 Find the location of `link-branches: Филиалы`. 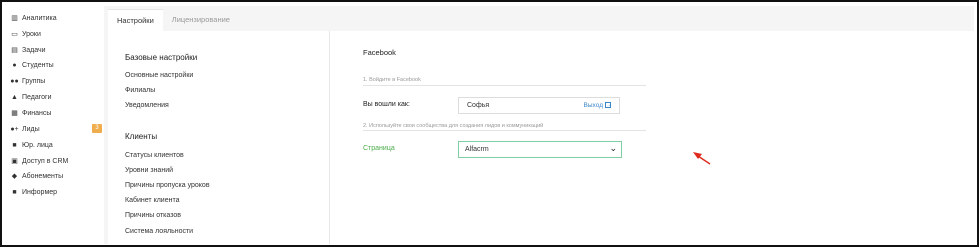

link-branches: Филиалы is located at coordinates (140, 90).